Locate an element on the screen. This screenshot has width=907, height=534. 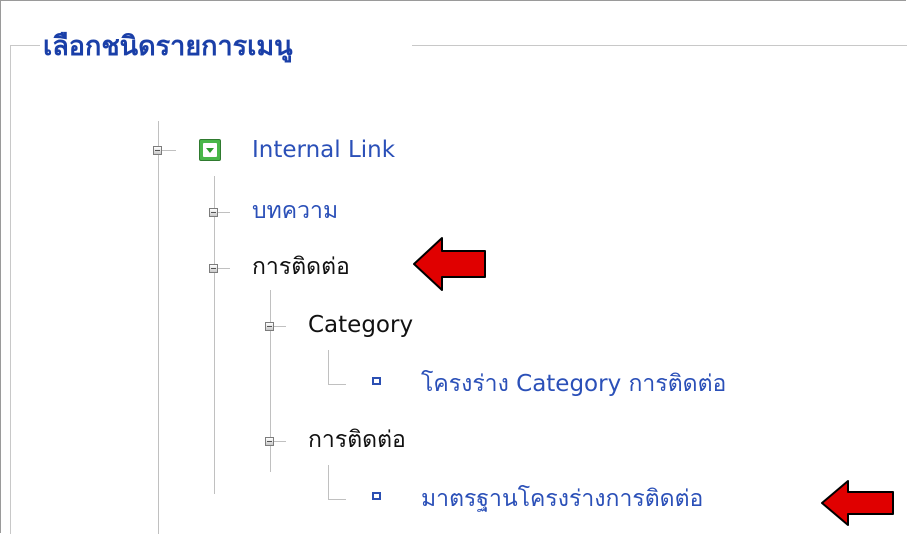
tree-node-internal-link: Internal Link is located at coordinates (323, 150).